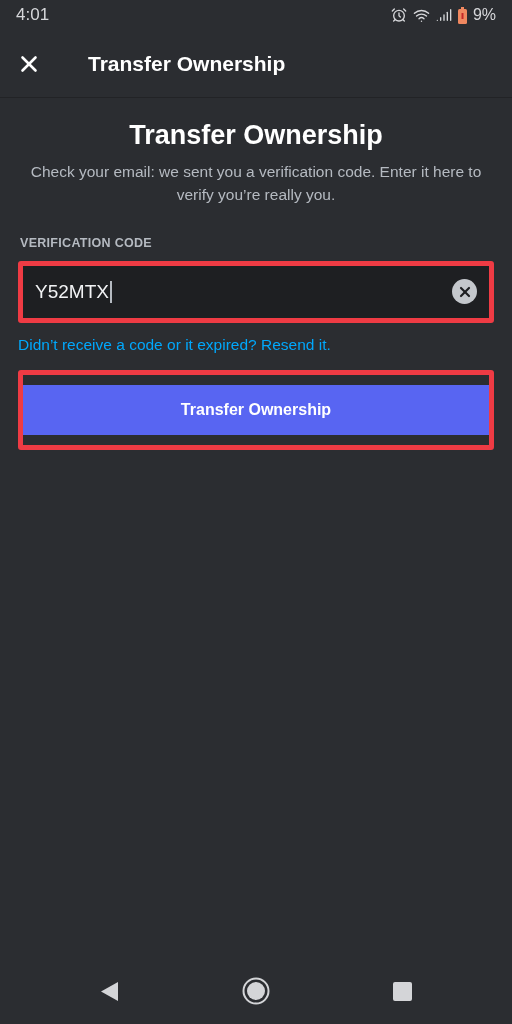 The height and width of the screenshot is (1024, 512). I want to click on code-field: Y52MTX, so click(256, 291).